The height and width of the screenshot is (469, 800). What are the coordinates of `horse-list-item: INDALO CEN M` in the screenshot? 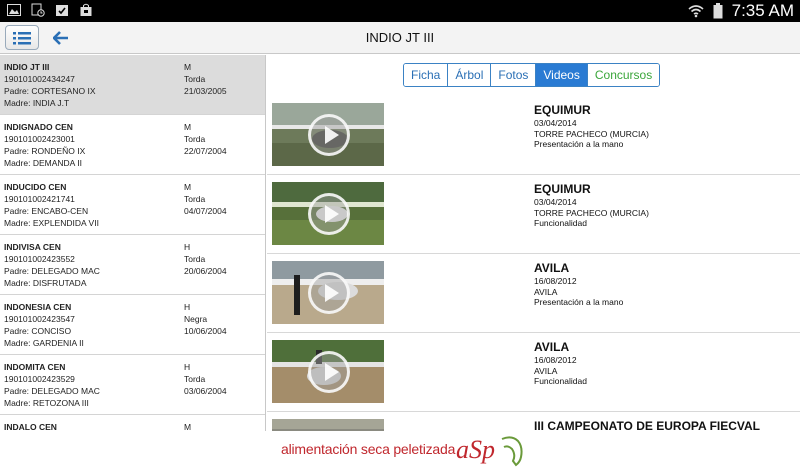 It's located at (132, 423).